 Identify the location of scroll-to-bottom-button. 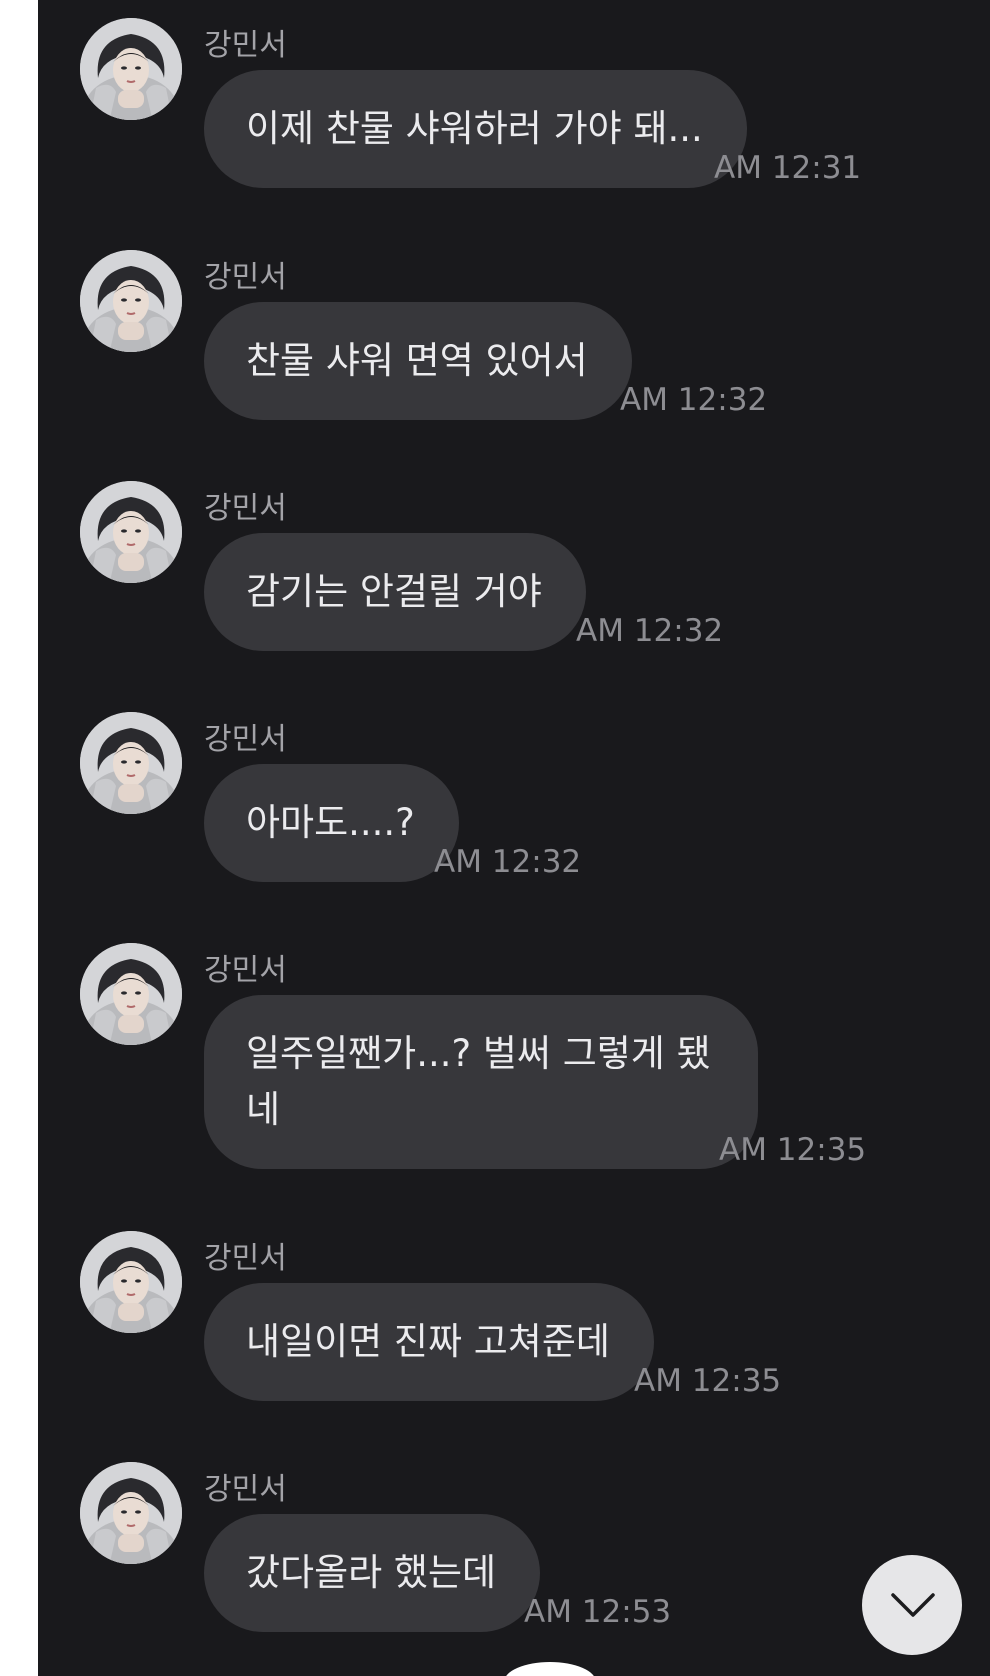
(912, 1605).